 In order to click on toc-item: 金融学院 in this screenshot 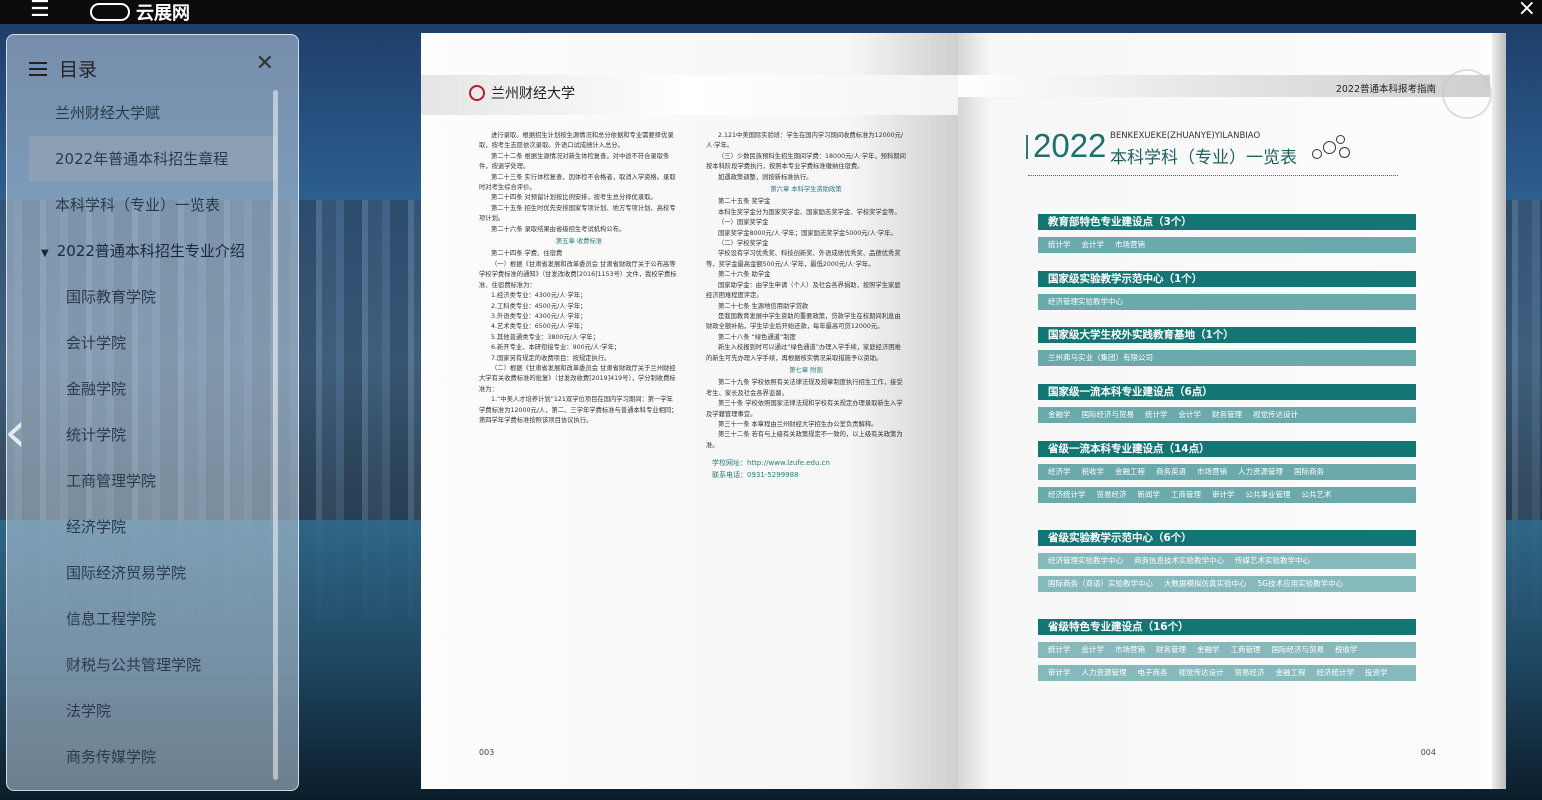, I will do `click(142, 389)`.